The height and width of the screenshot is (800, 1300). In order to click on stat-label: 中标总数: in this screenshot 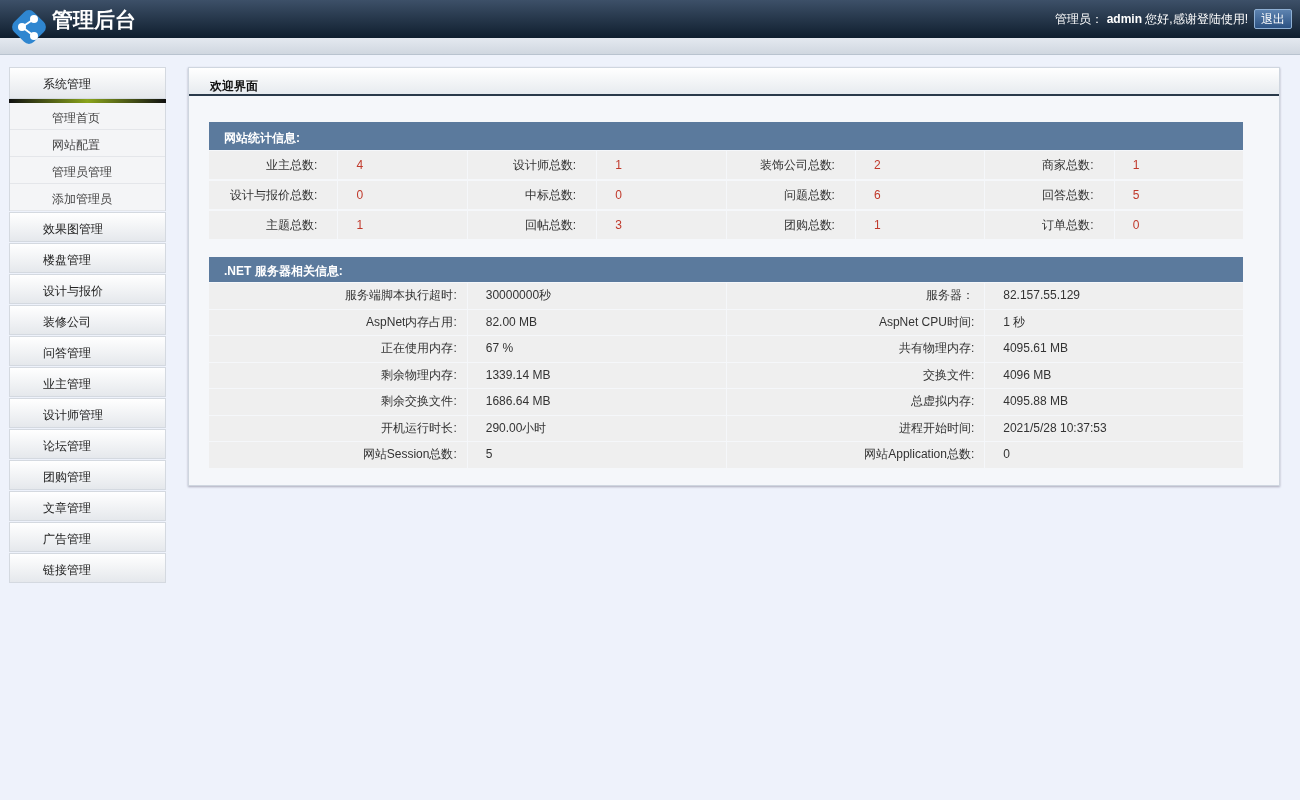, I will do `click(532, 195)`.